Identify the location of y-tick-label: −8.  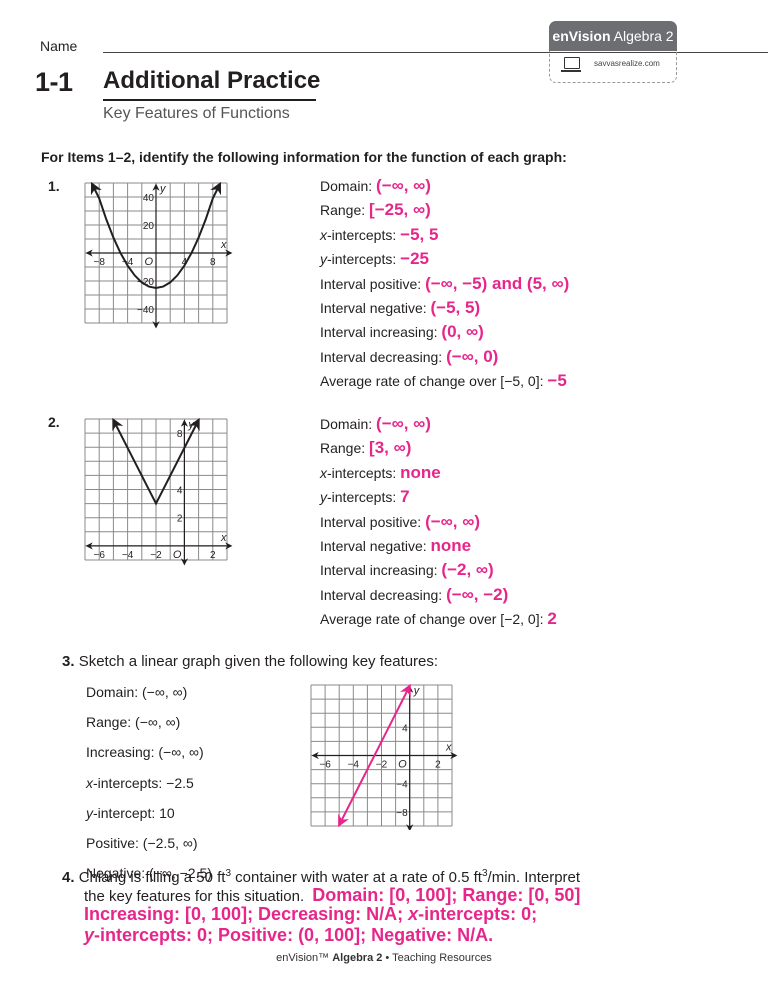
(402, 813).